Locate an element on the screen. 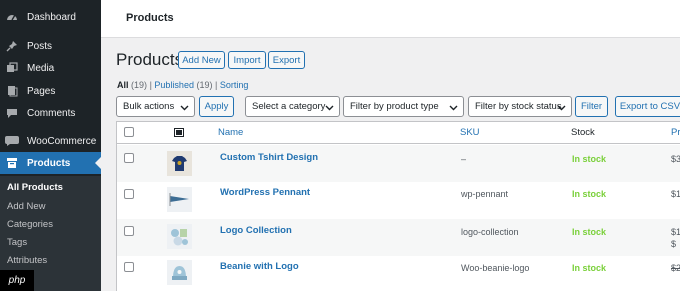  product-price: $2 is located at coordinates (675, 268).